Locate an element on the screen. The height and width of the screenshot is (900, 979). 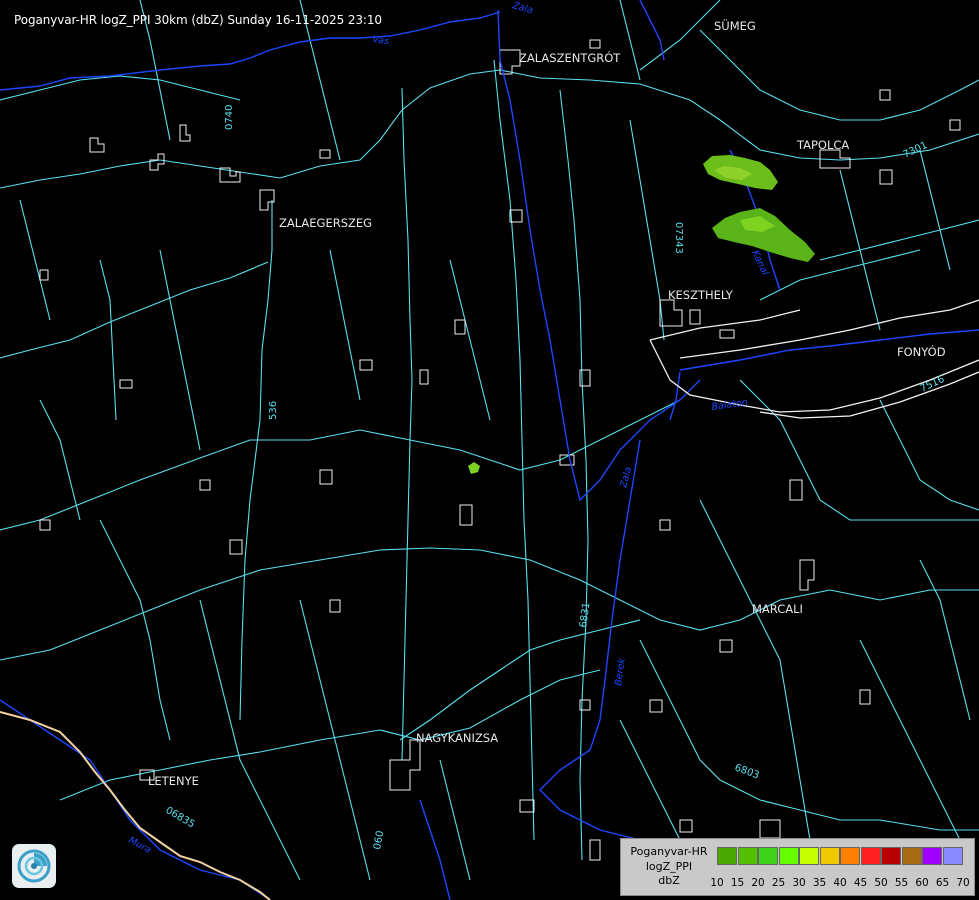
legend-tick-label: 15 is located at coordinates (737, 883).